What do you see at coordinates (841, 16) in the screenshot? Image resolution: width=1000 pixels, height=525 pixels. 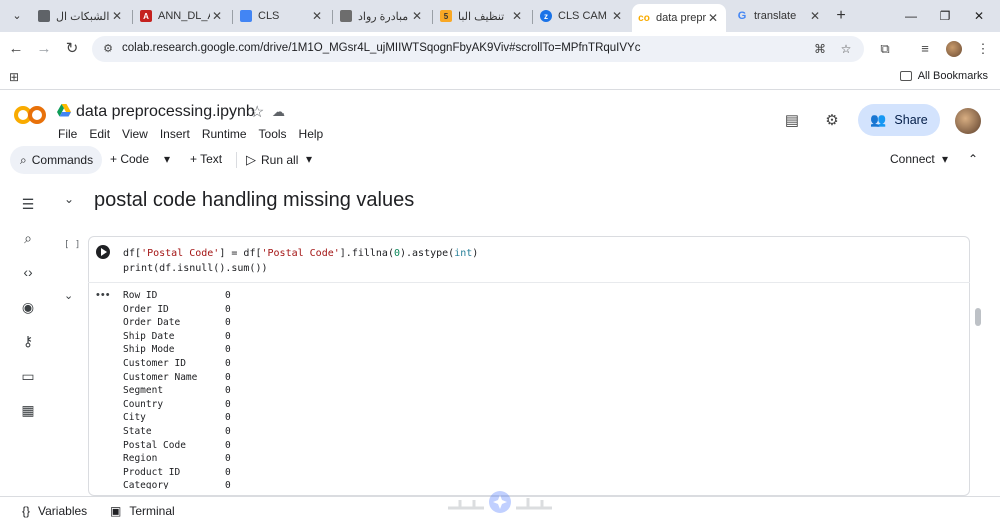 I see `new-tab-icon: +` at bounding box center [841, 16].